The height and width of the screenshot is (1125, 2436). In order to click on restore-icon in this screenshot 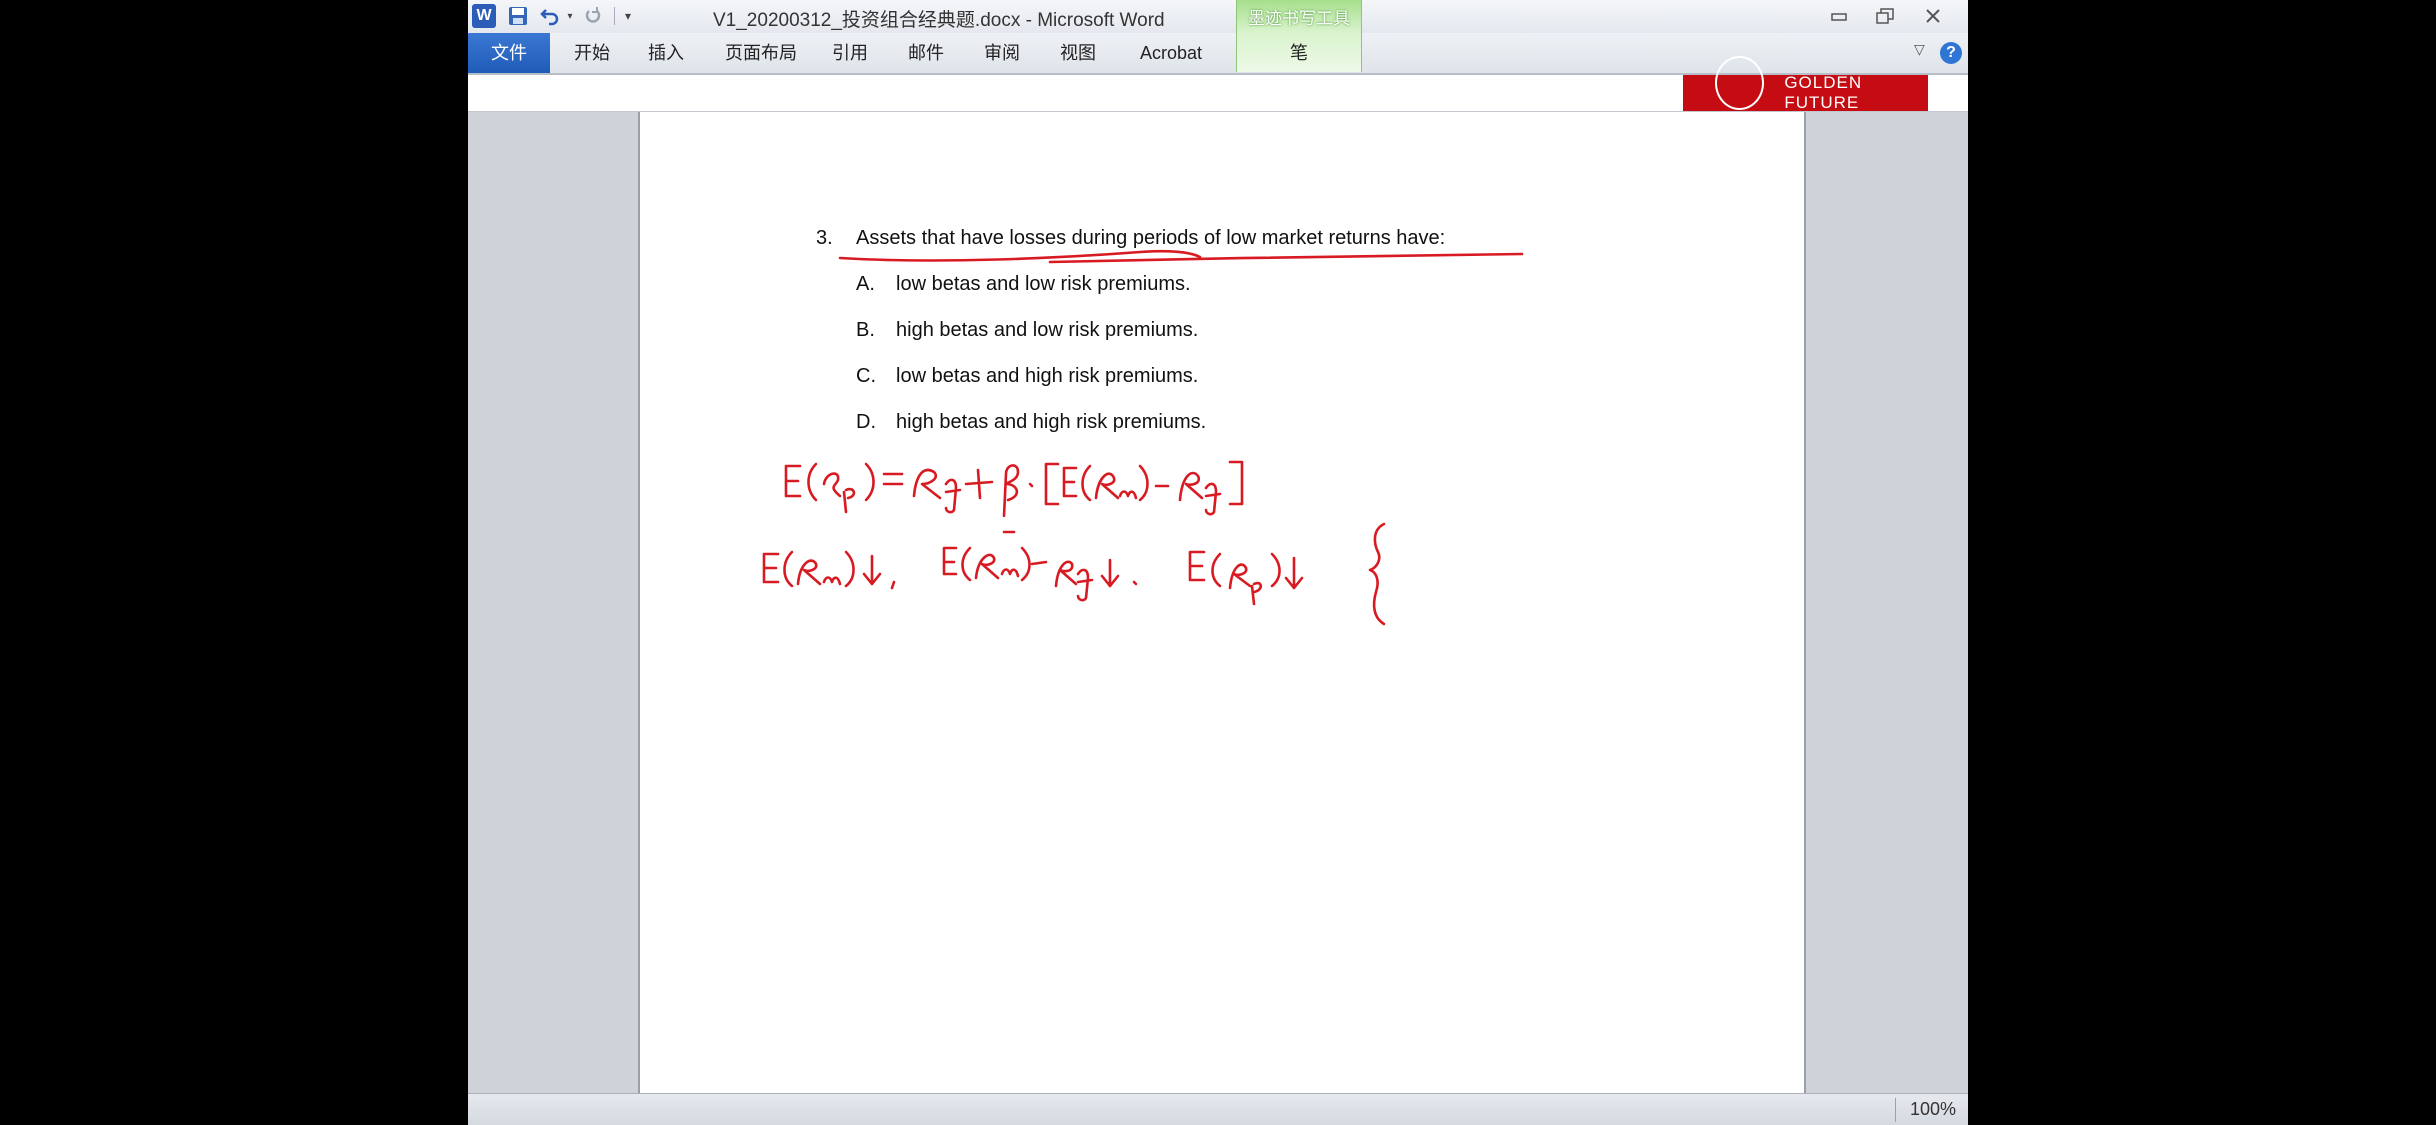, I will do `click(1885, 16)`.